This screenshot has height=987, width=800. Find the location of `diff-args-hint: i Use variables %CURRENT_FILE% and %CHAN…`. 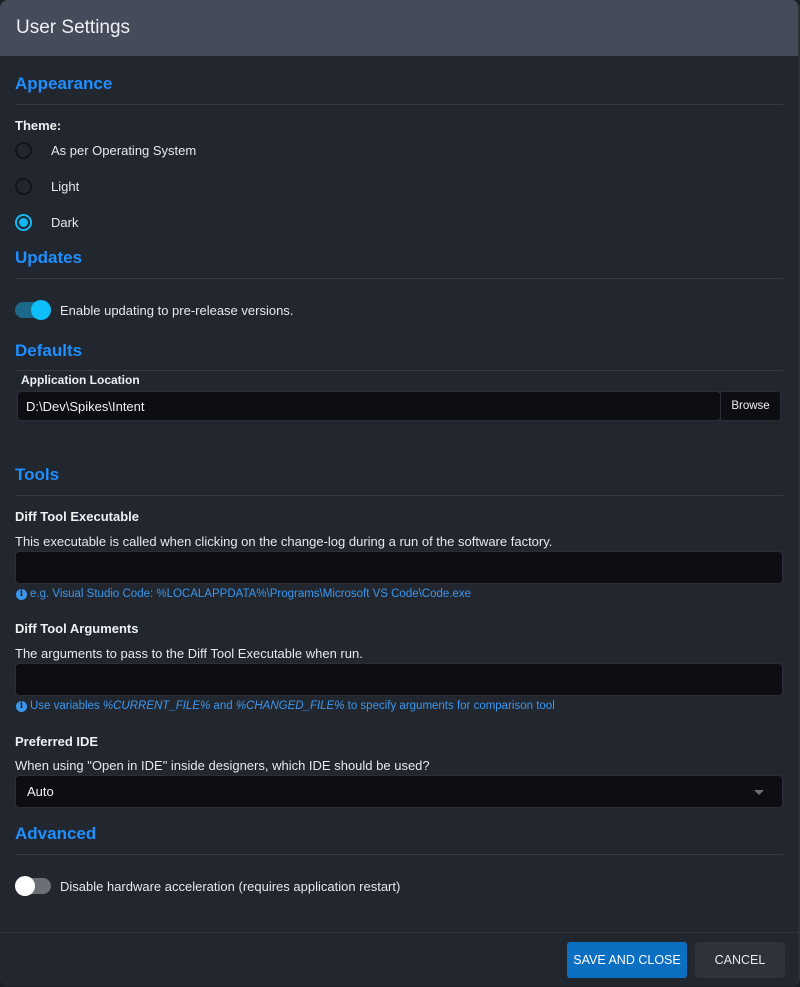

diff-args-hint: i Use variables %CURRENT_FILE% and %CHAN… is located at coordinates (285, 706).